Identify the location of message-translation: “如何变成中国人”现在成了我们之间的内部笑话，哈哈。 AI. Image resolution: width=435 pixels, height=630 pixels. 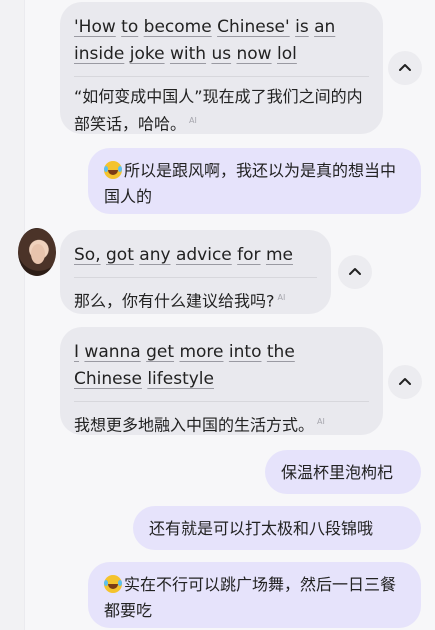
(221, 110).